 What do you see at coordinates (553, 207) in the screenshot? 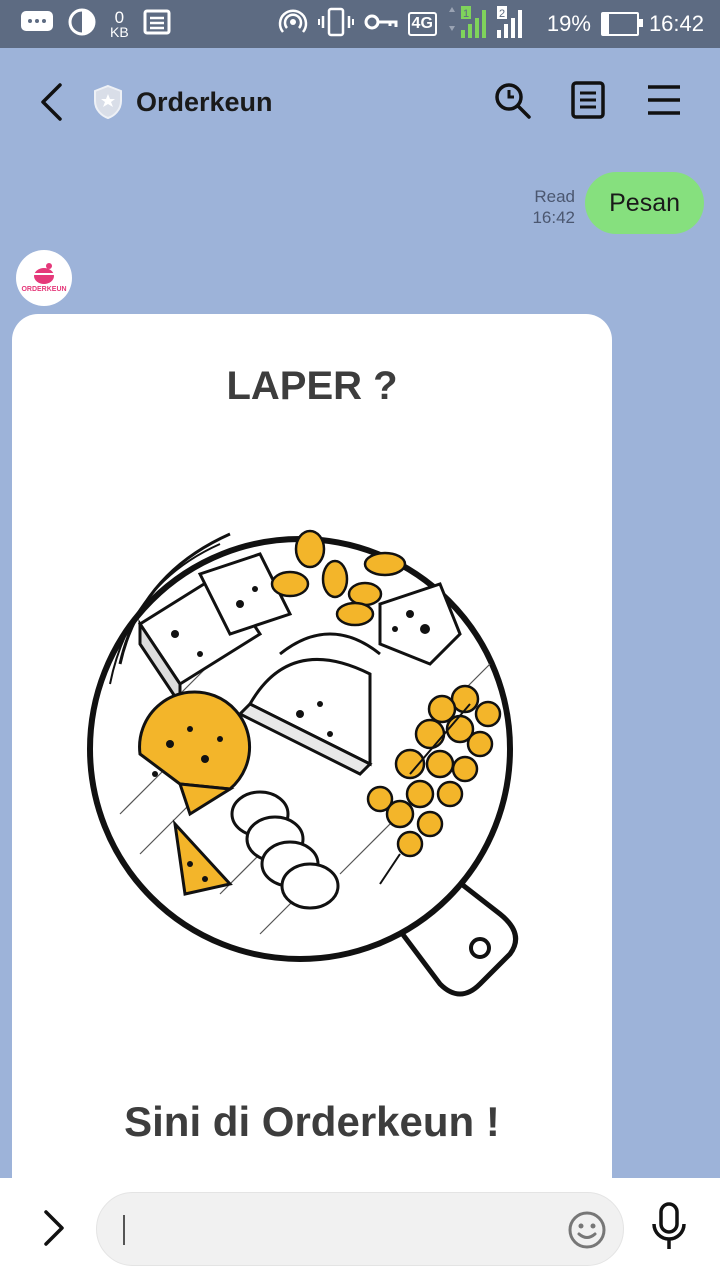
I see `read-receipt: Read 16:42` at bounding box center [553, 207].